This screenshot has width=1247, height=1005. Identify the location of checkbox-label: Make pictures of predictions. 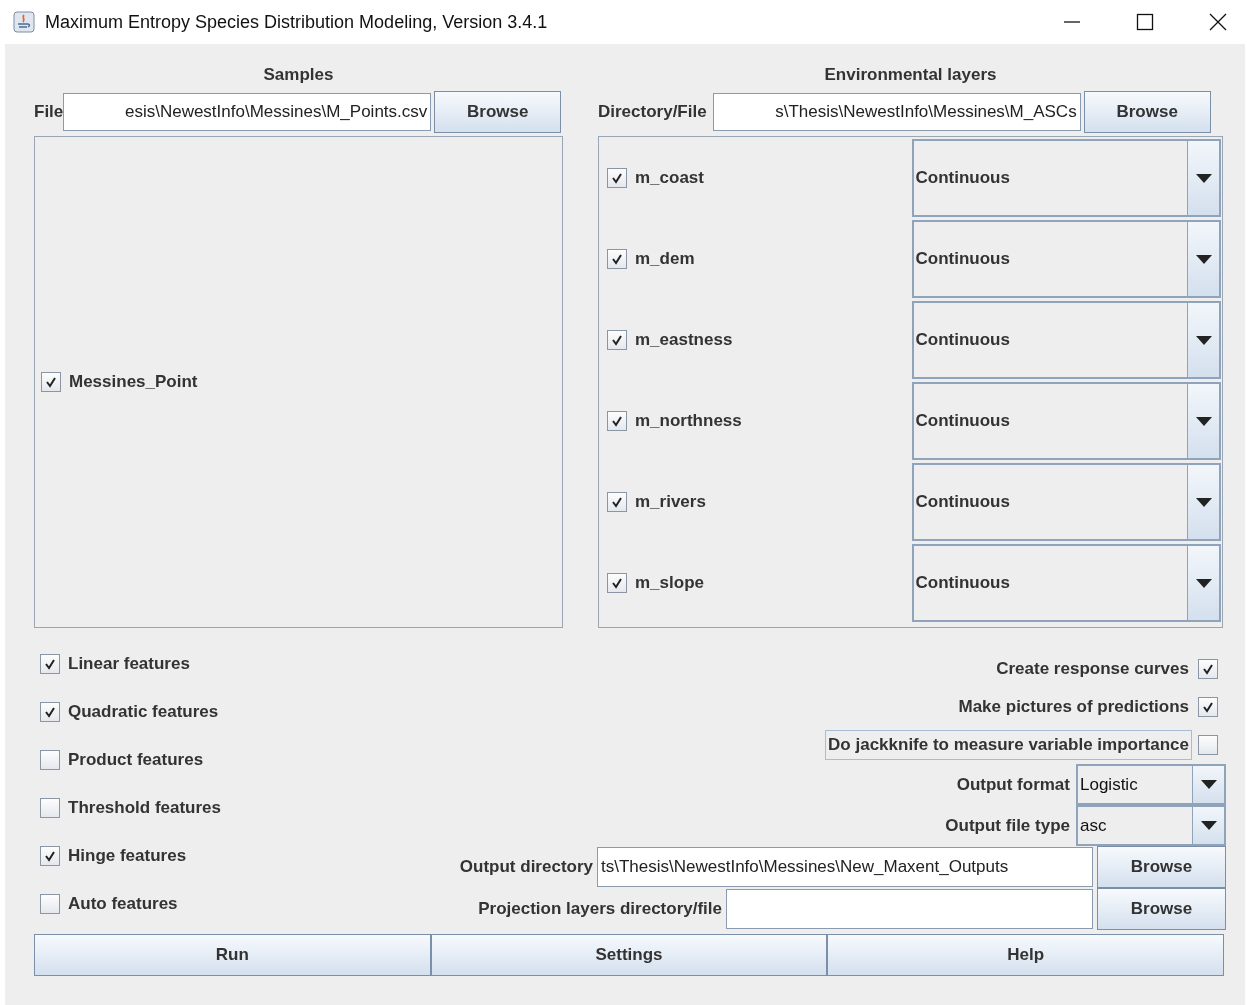
(1073, 707).